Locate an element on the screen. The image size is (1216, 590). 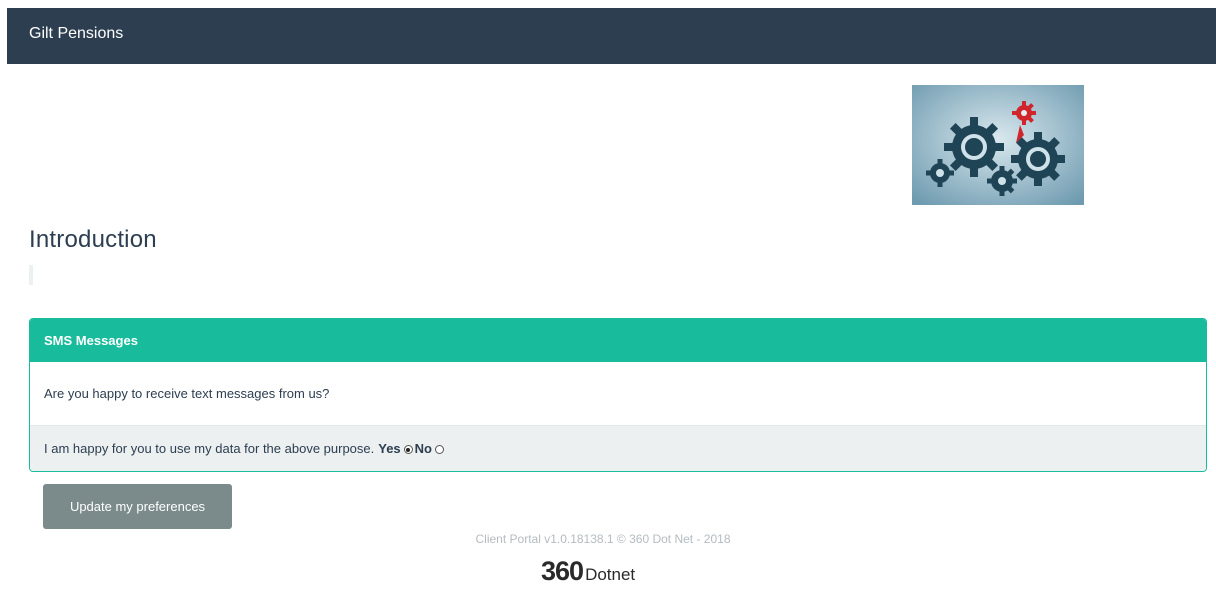
intro-placeholder is located at coordinates (31, 275).